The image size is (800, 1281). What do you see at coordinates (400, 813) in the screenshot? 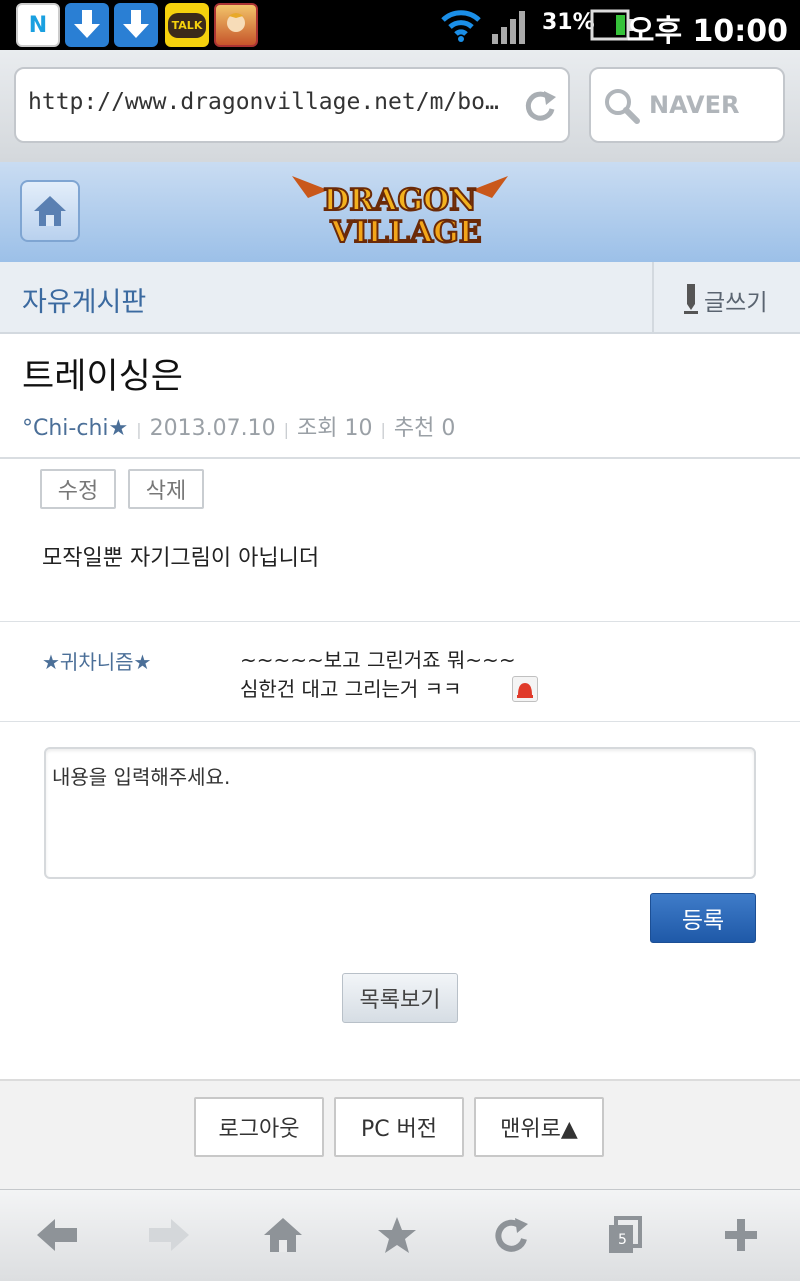
I see `reply-textarea: 내용을 입력해주세요.` at bounding box center [400, 813].